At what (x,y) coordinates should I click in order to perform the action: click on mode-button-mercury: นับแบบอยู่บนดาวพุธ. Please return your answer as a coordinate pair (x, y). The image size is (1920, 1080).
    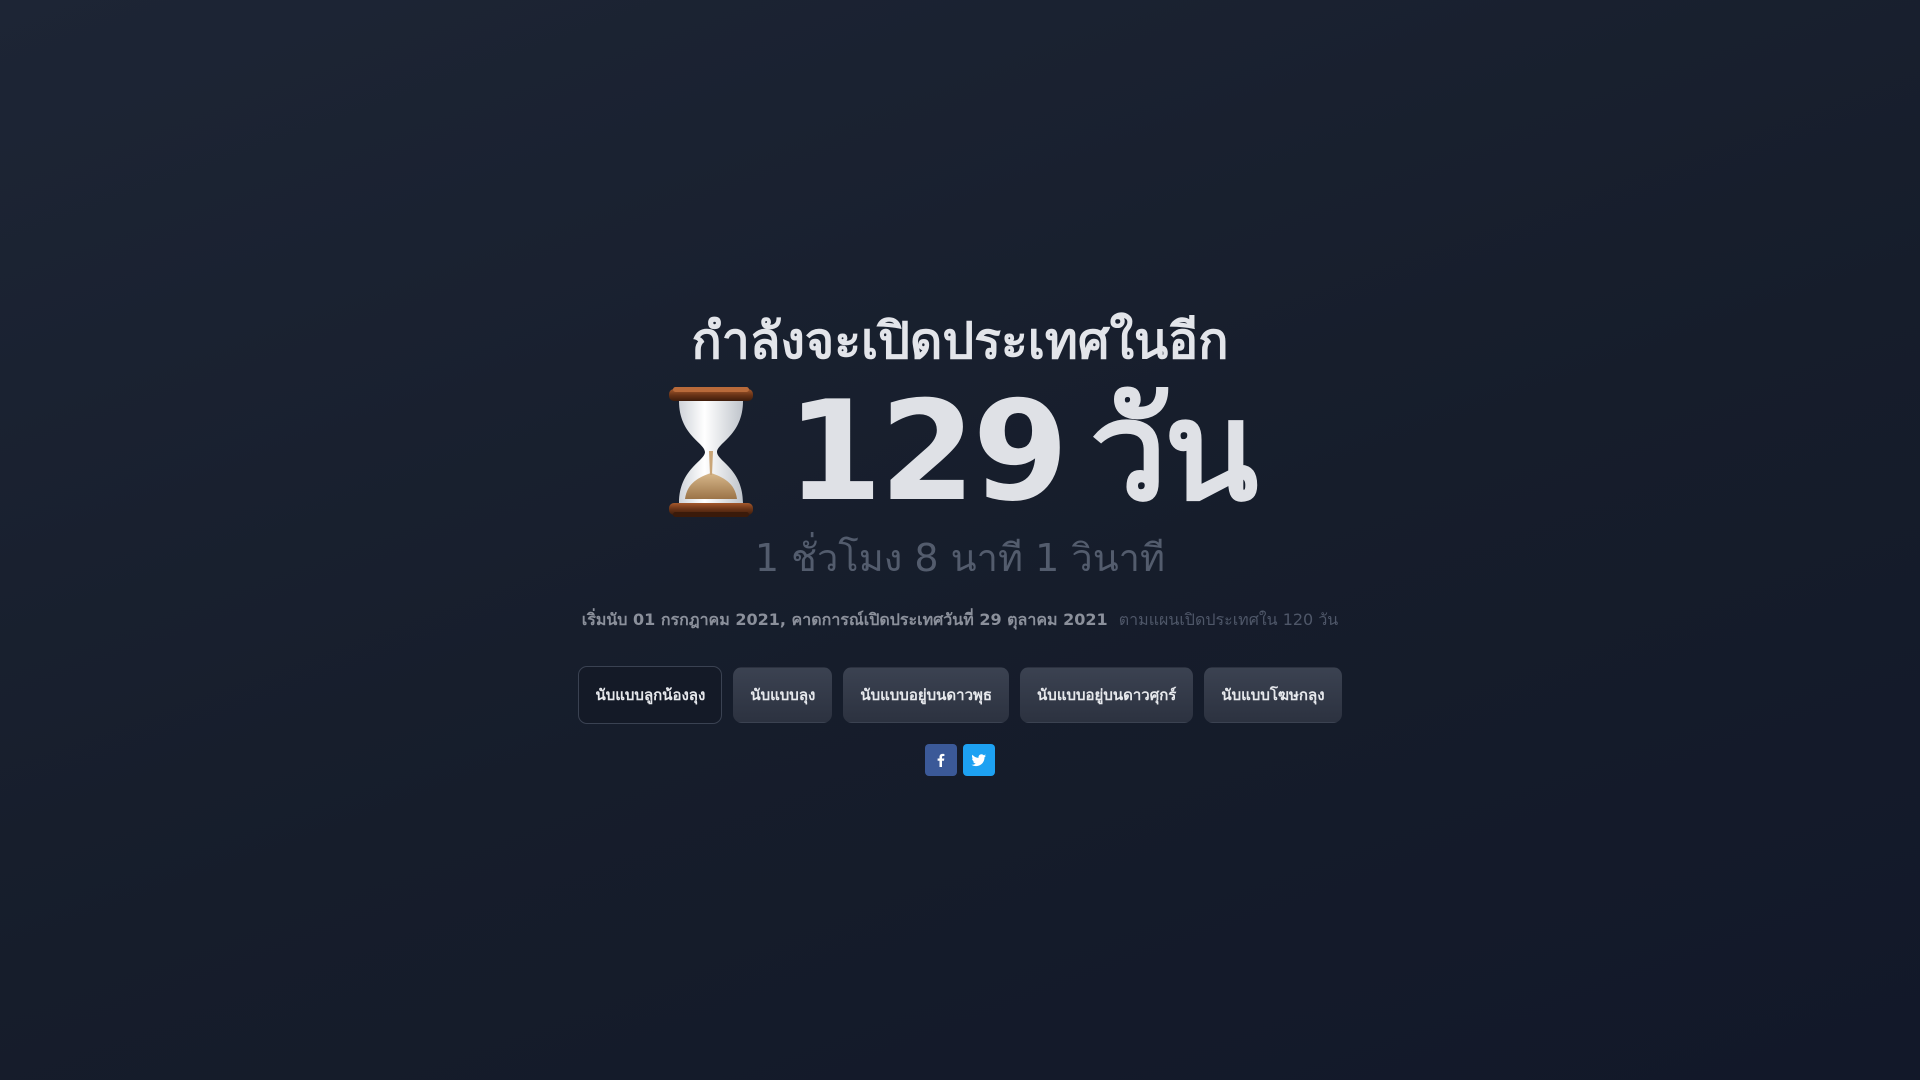
    Looking at the image, I should click on (926, 695).